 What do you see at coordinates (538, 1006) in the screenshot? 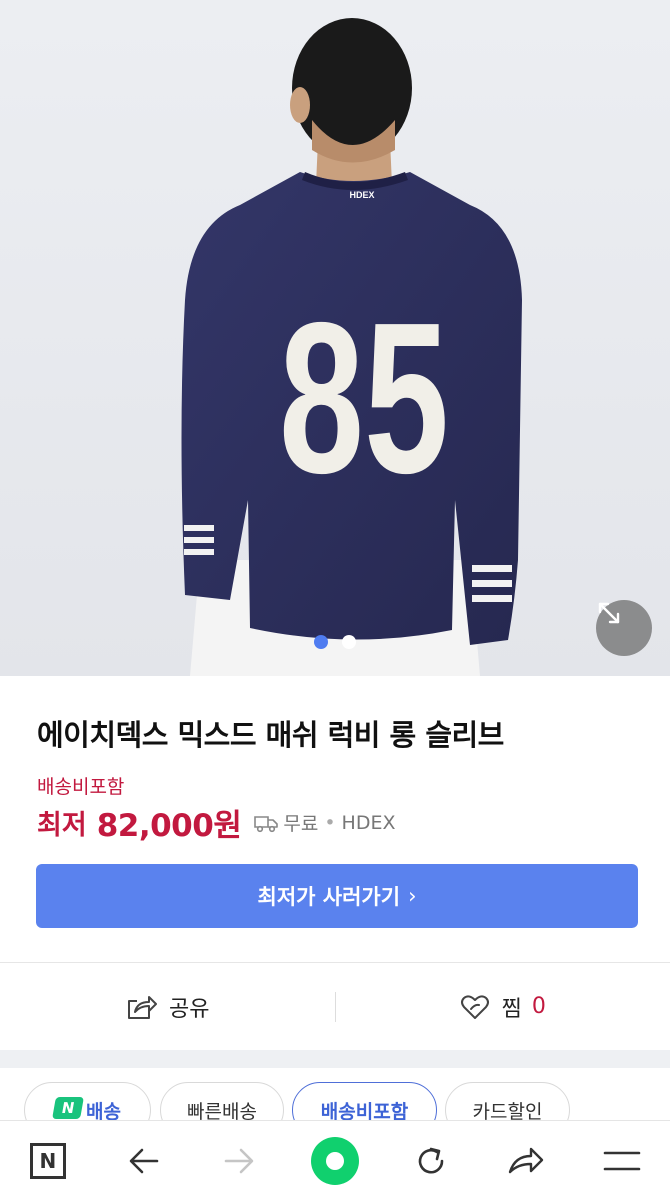
I see `like-count: 0` at bounding box center [538, 1006].